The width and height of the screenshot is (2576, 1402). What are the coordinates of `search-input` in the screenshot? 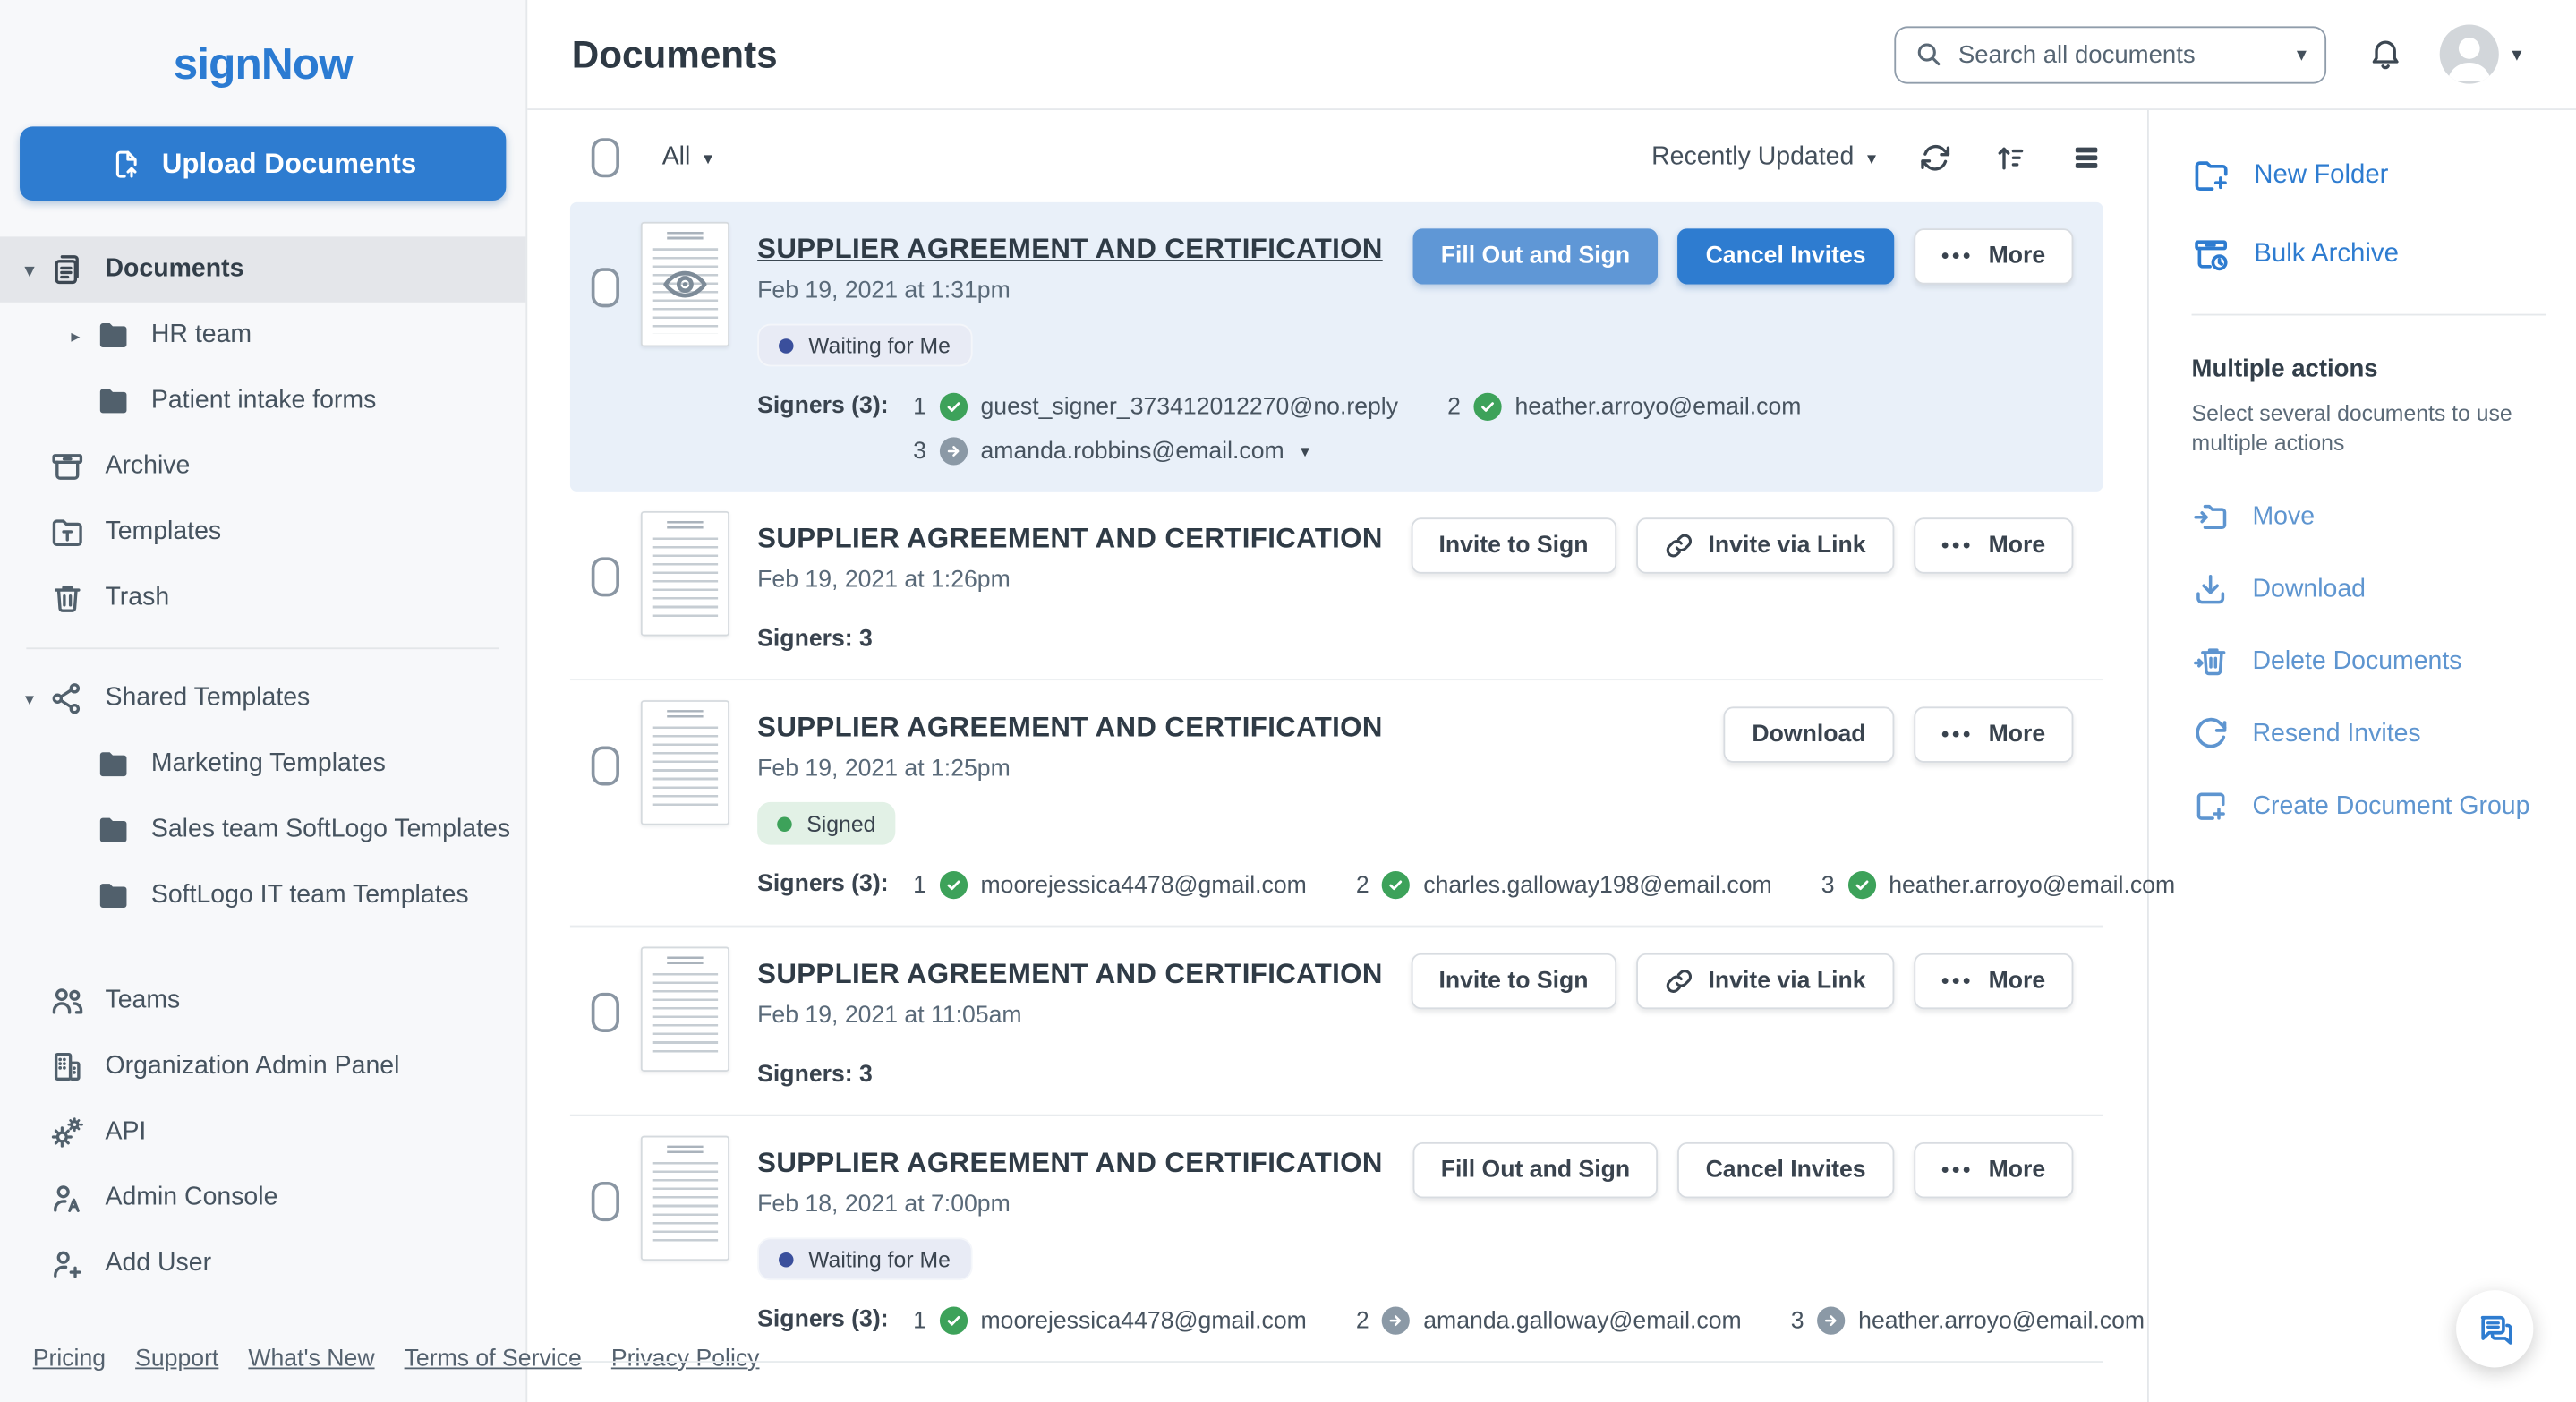 It's located at (2127, 54).